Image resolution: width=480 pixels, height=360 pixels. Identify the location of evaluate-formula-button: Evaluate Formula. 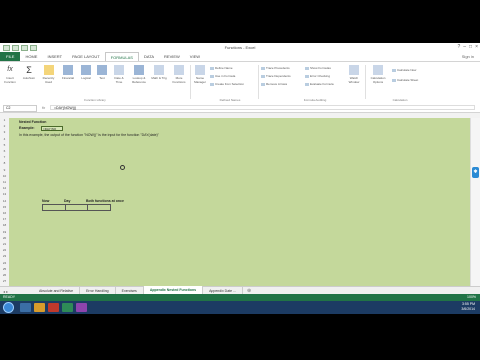
(319, 84).